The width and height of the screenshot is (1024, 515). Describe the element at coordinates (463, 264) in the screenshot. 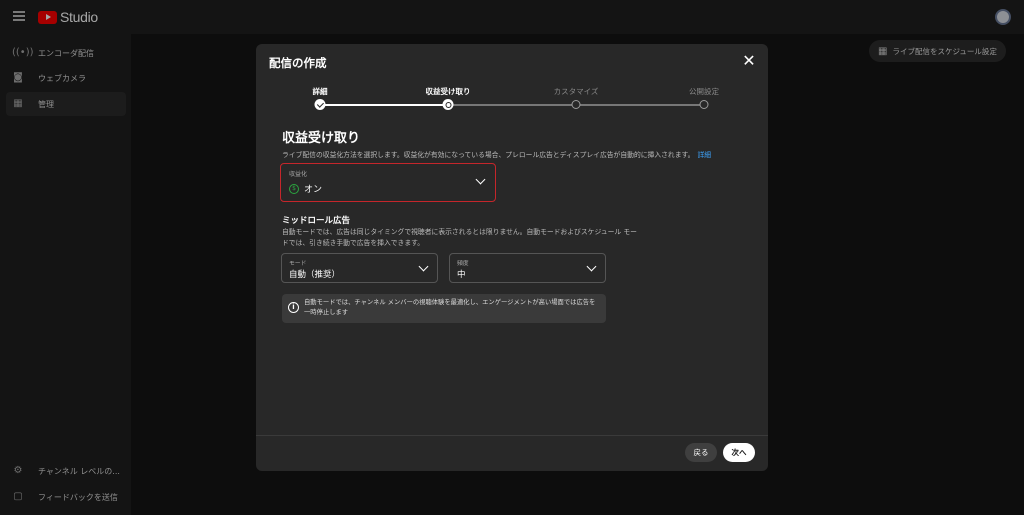

I see `frequency-label: 頻度` at that location.